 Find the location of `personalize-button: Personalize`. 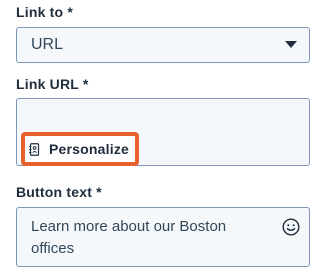

personalize-button: Personalize is located at coordinates (80, 149).